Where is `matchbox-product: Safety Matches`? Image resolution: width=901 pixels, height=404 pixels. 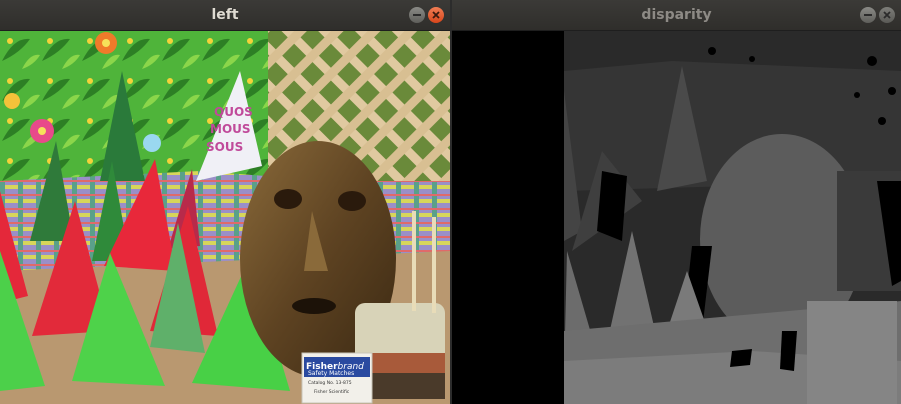 matchbox-product: Safety Matches is located at coordinates (331, 373).